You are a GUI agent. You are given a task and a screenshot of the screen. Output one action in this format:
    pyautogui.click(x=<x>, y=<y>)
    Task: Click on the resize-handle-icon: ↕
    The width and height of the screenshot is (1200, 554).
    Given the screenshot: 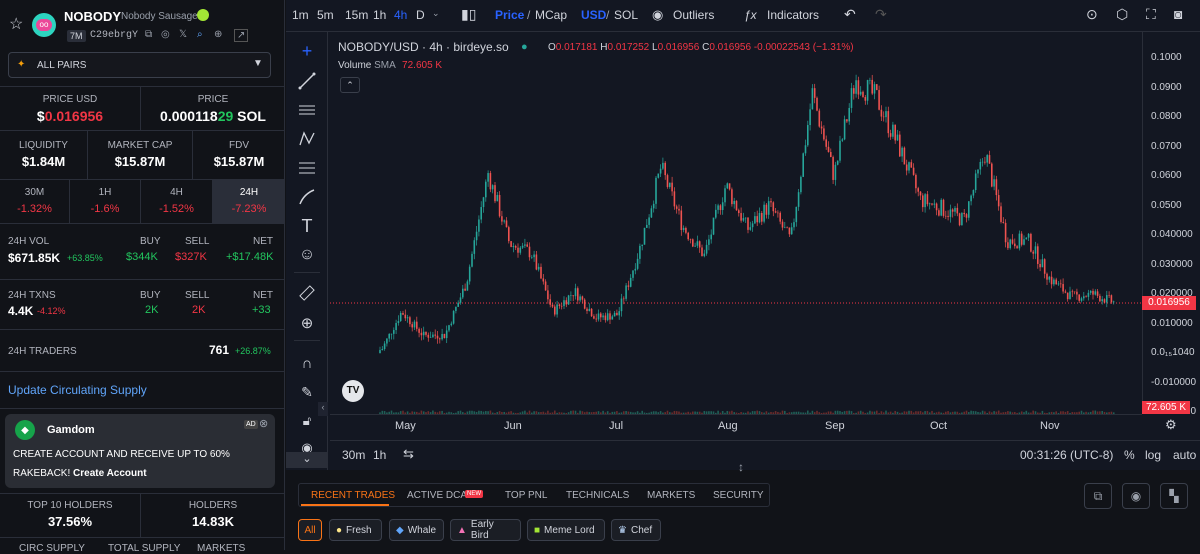 What is the action you would take?
    pyautogui.click(x=741, y=467)
    